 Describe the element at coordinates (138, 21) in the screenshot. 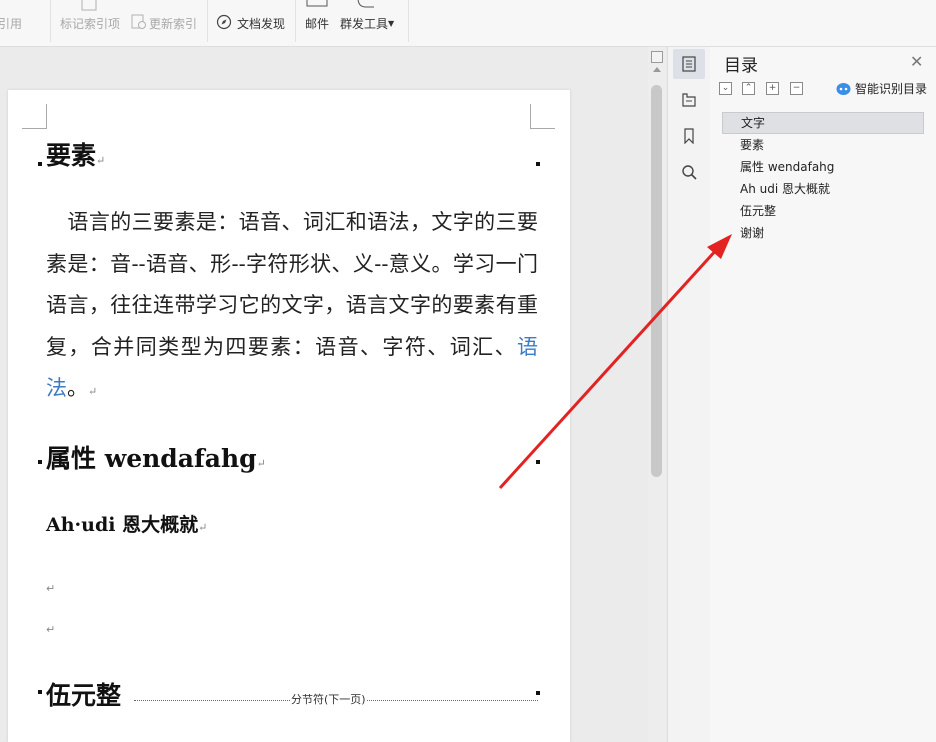

I see `update-index-icon` at that location.